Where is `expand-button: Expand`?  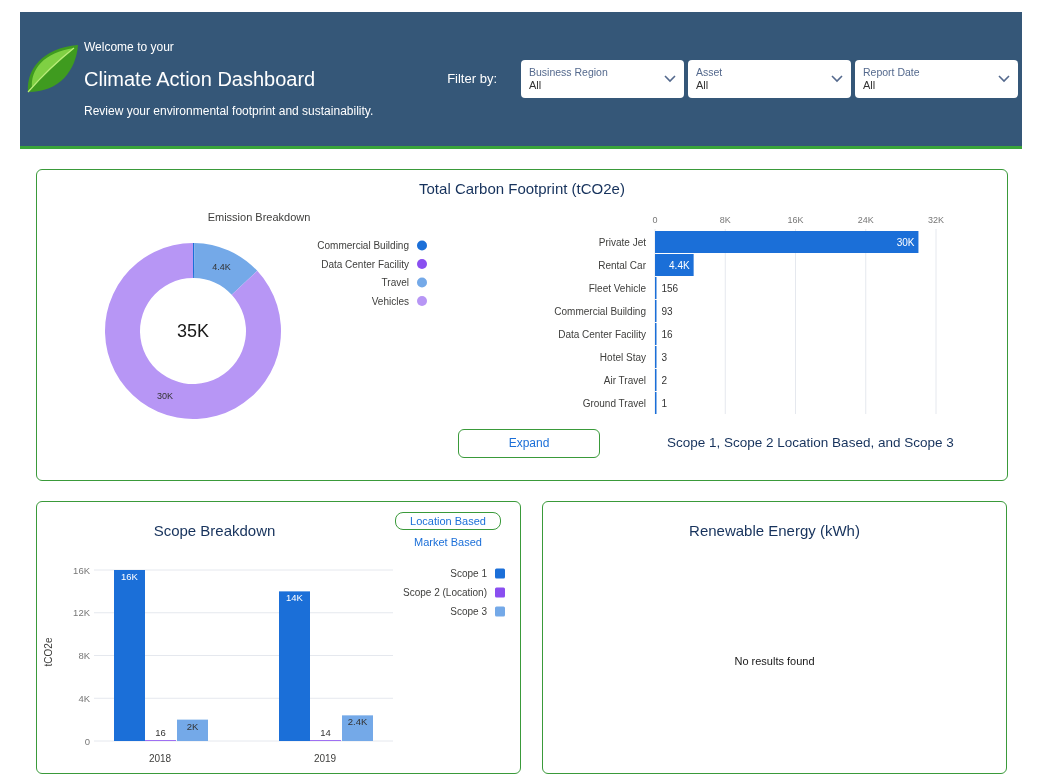
expand-button: Expand is located at coordinates (529, 443).